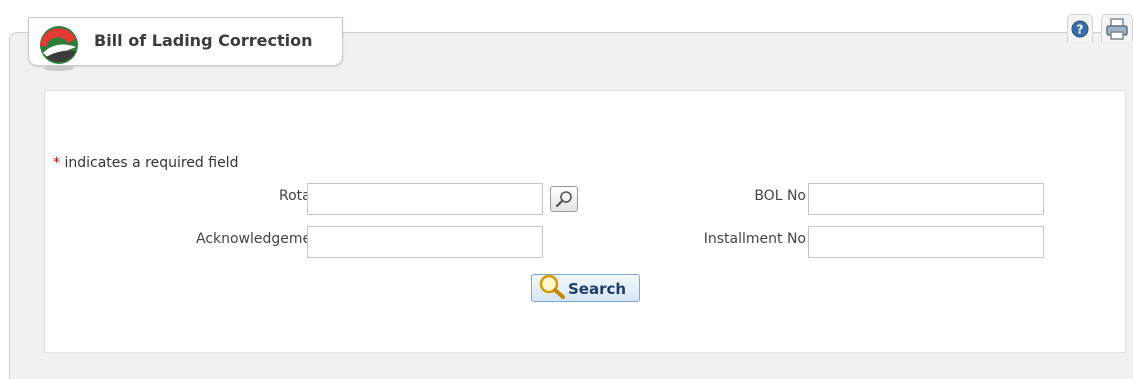  I want to click on search-button-label: Search, so click(597, 289).